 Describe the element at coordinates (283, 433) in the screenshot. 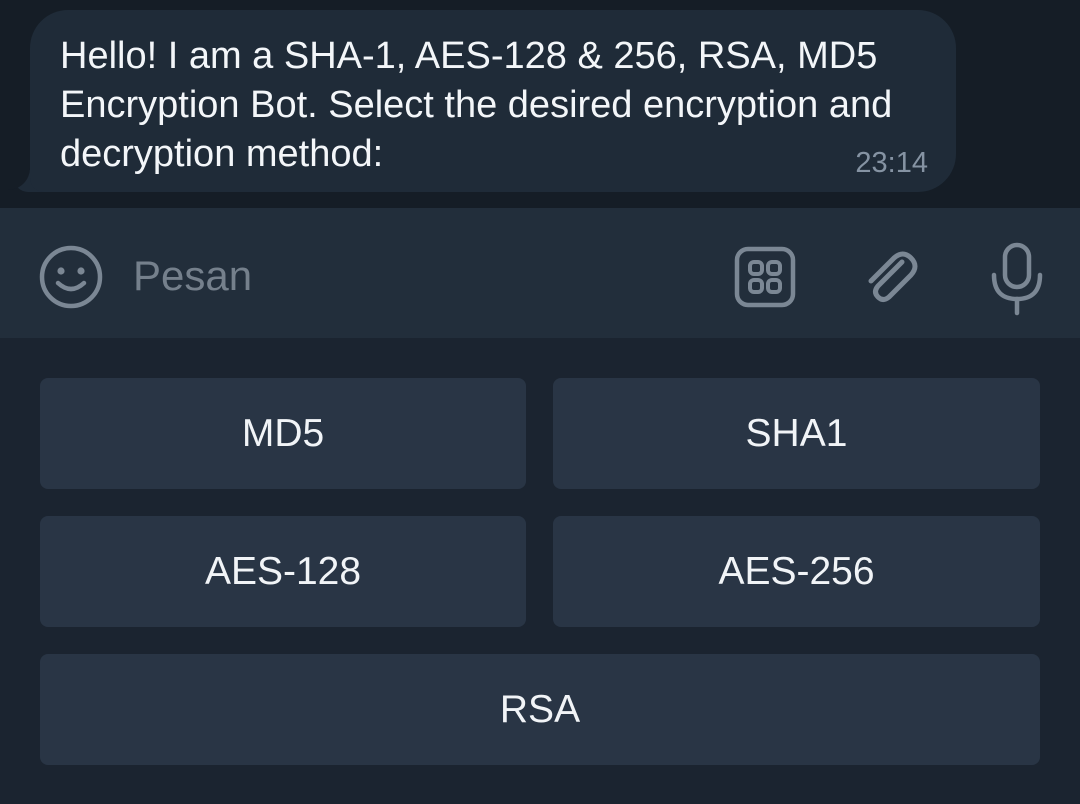

I see `md5-button: MD5` at that location.